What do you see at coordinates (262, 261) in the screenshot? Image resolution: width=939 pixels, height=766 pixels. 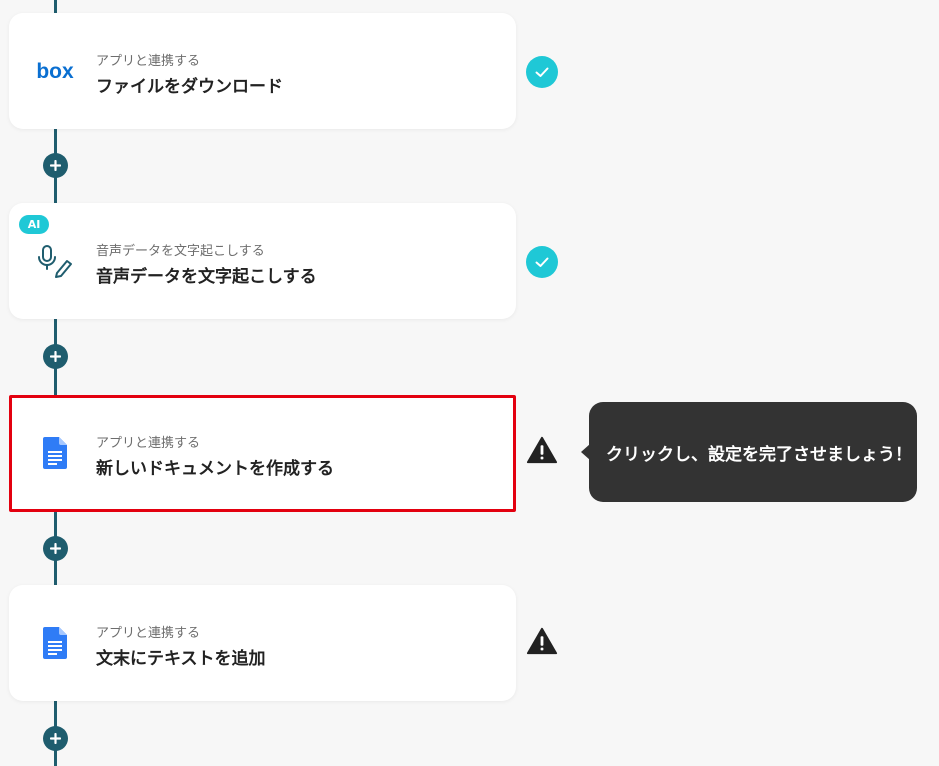 I see `flow-step-transcribe-audio: AI 音声データを文字起こしする 音声データを文字起こしする` at bounding box center [262, 261].